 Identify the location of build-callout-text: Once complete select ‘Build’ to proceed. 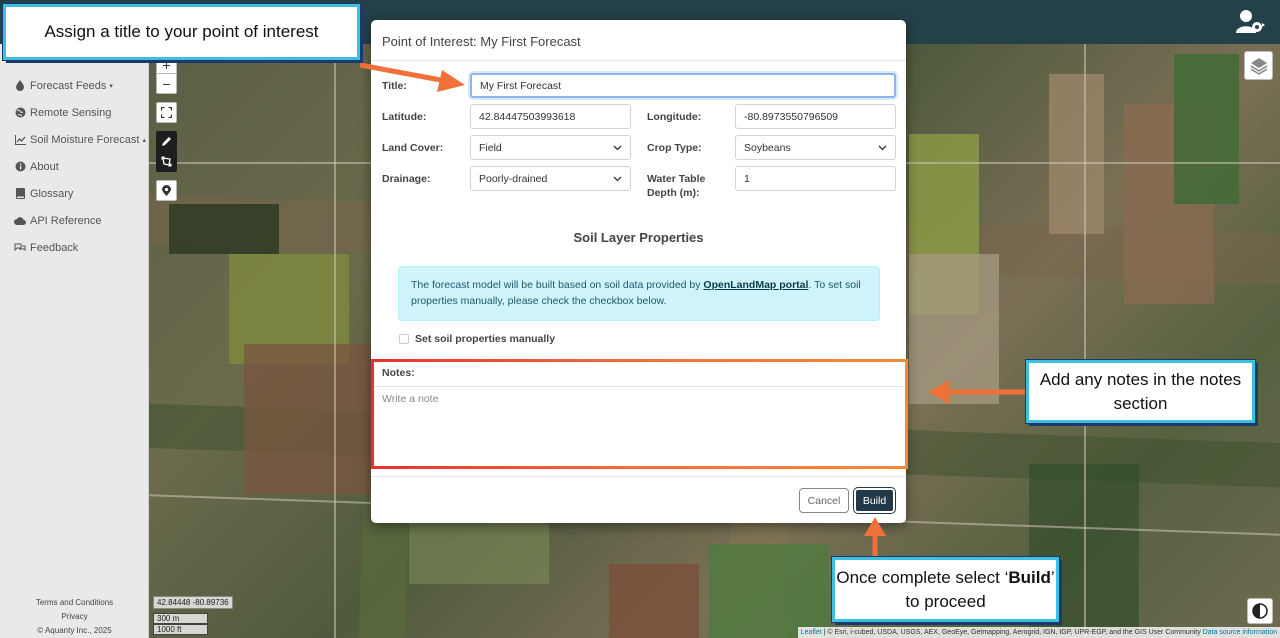
(945, 590).